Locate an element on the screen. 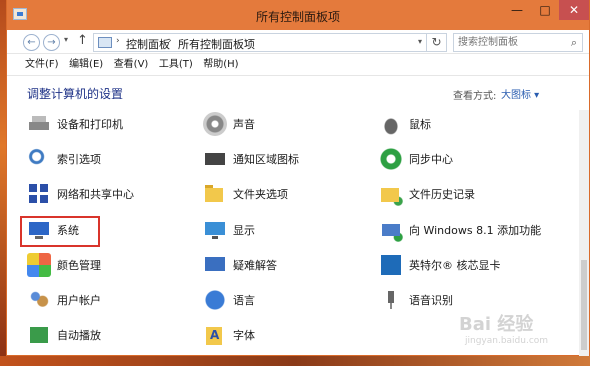 This screenshot has height=366, width=590. scroll-thumb is located at coordinates (584, 305).